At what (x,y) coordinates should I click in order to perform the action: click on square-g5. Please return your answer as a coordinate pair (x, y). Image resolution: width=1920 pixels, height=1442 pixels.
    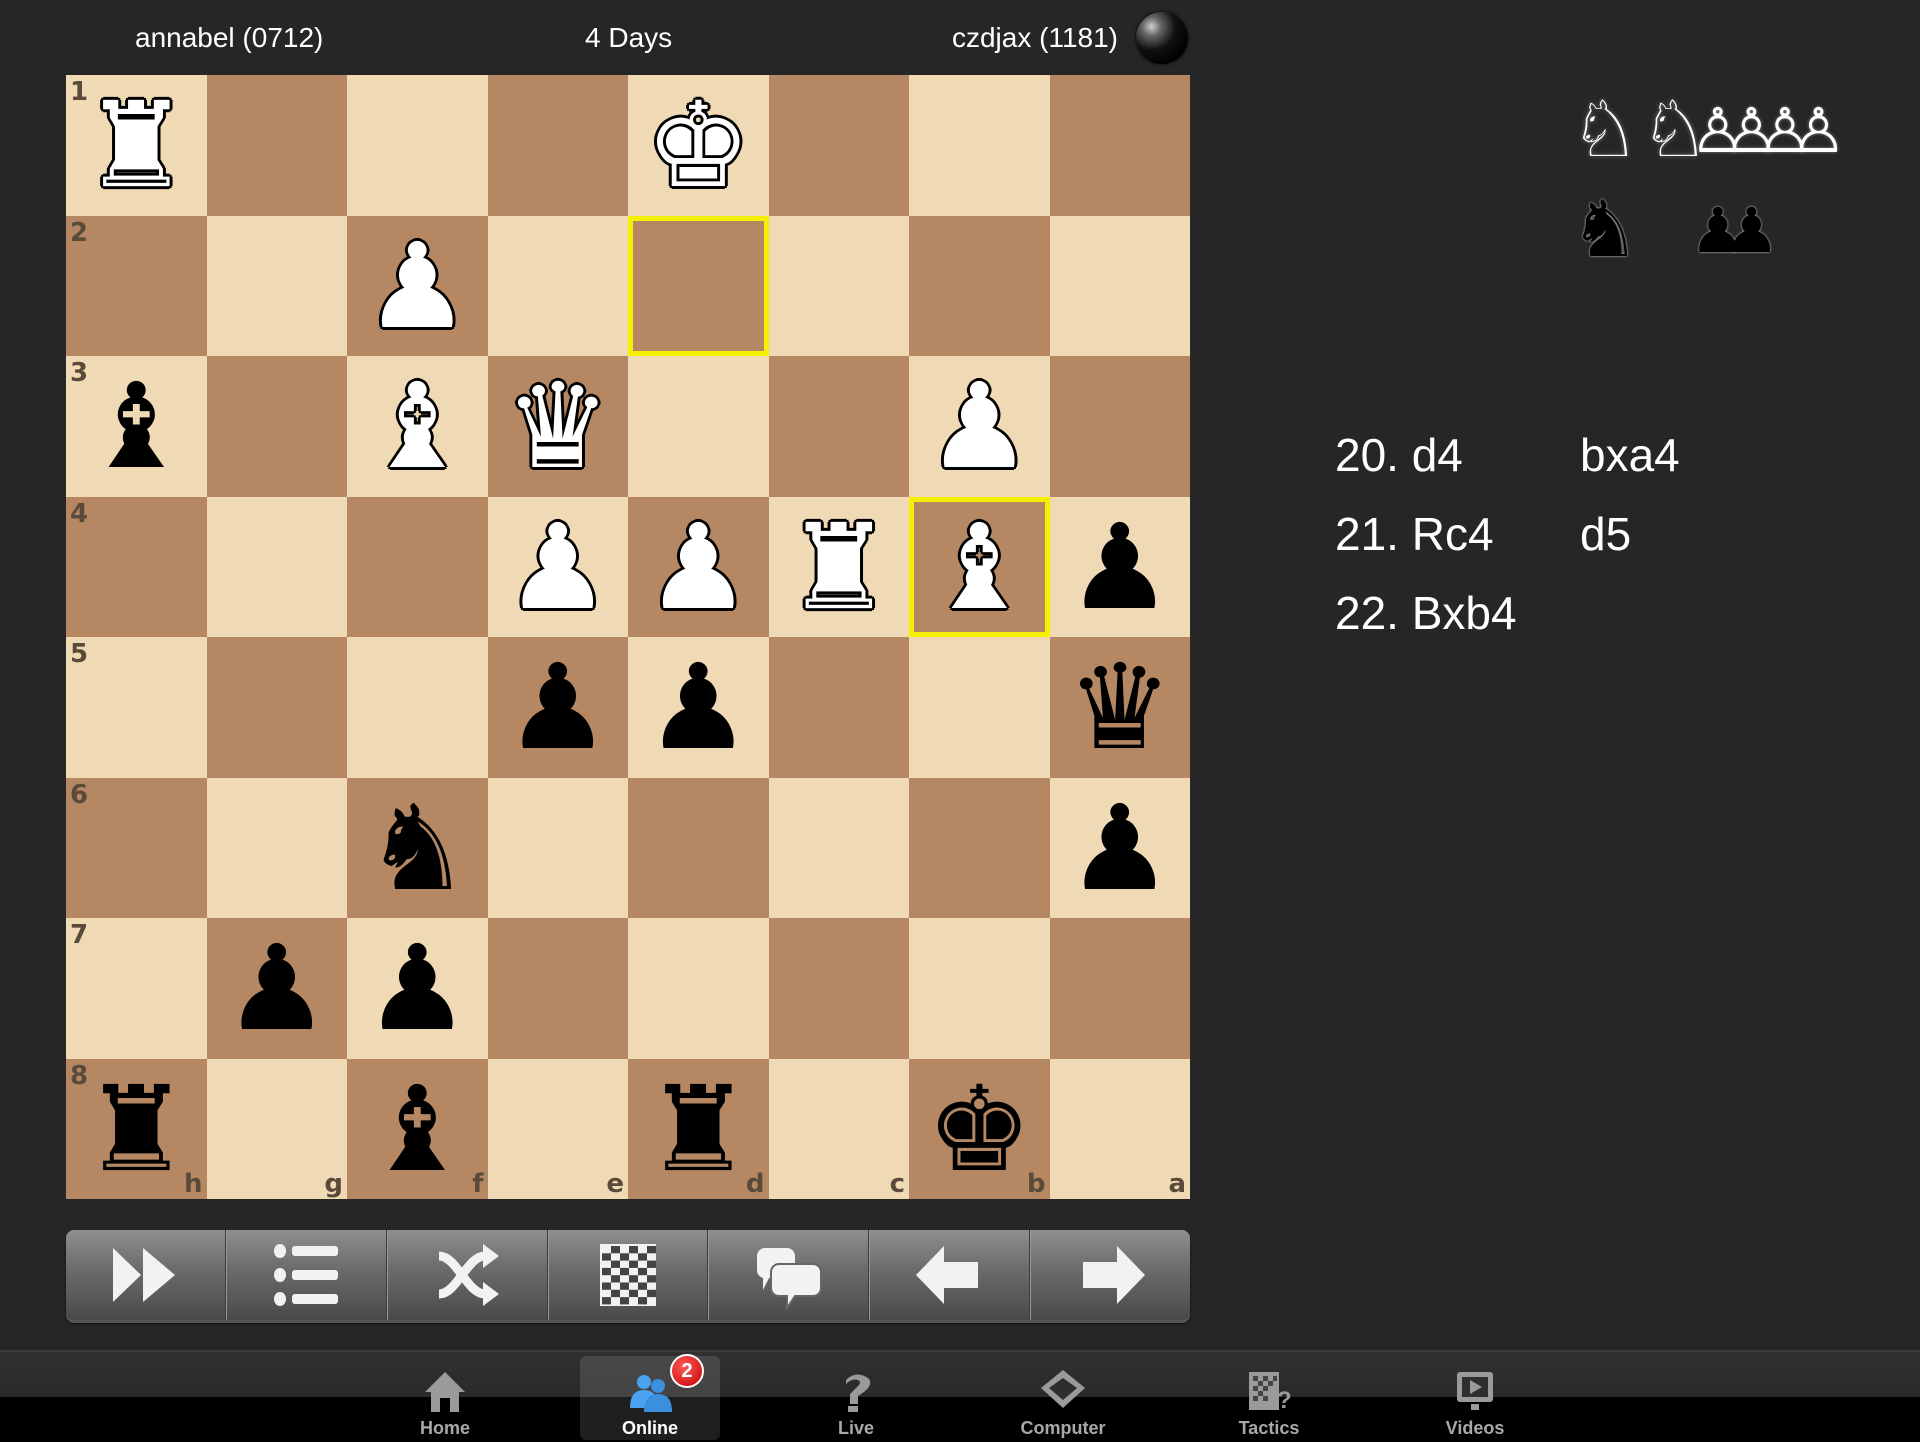
    Looking at the image, I should click on (276, 707).